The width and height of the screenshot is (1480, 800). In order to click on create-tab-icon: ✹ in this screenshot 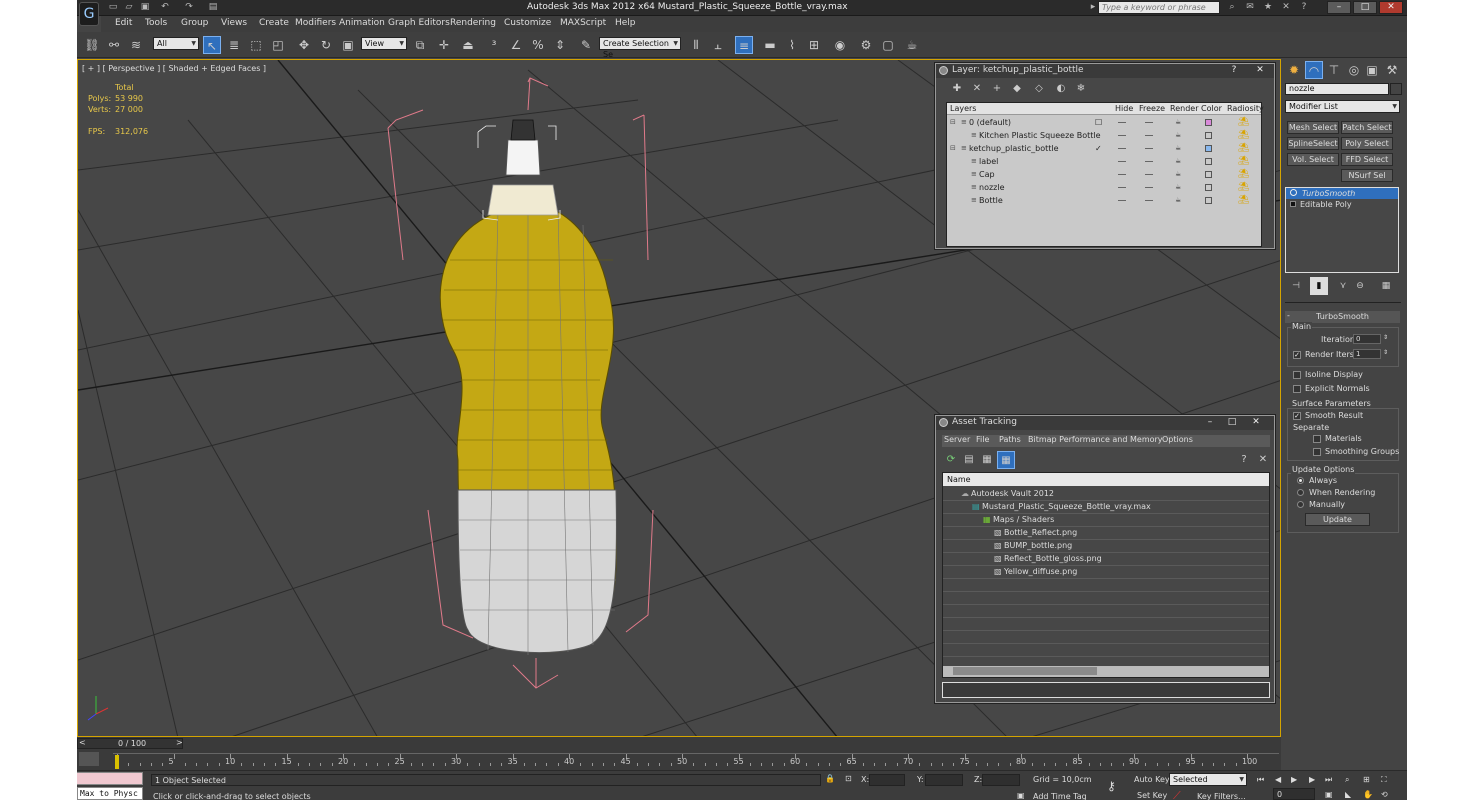, I will do `click(1294, 70)`.